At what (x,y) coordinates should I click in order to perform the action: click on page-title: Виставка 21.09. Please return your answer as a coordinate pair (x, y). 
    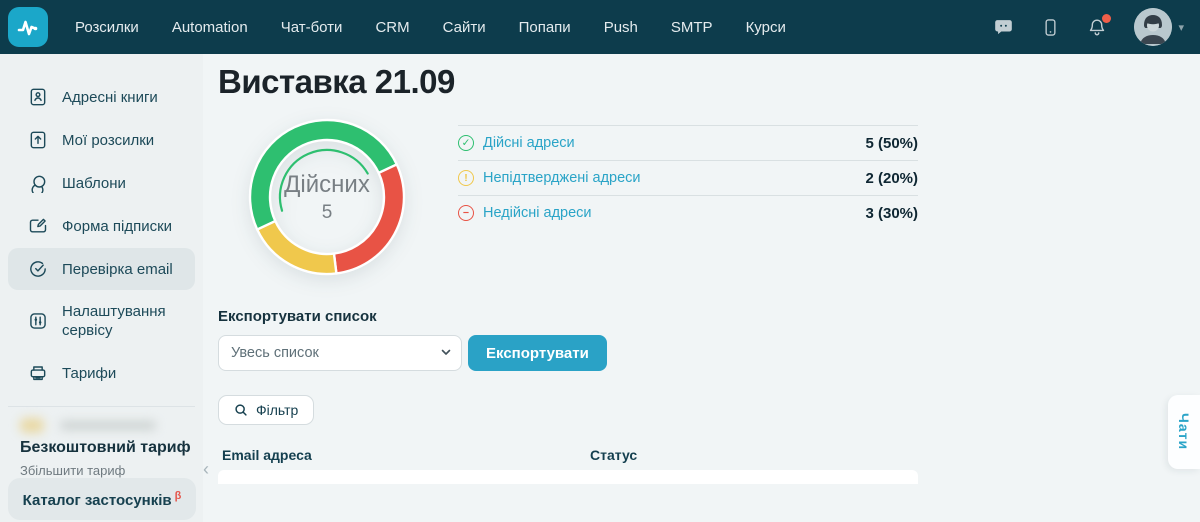
    Looking at the image, I should click on (336, 81).